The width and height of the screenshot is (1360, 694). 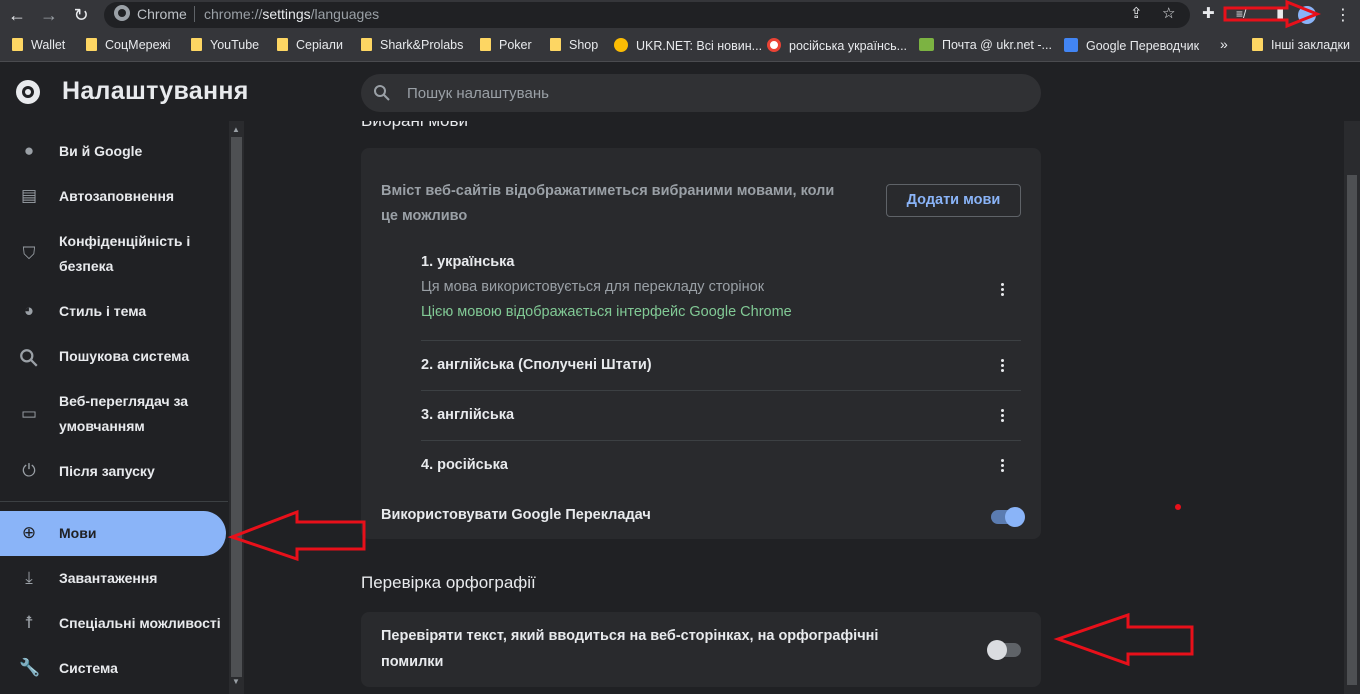 I want to click on wrench-icon: 🔧, so click(x=30, y=667).